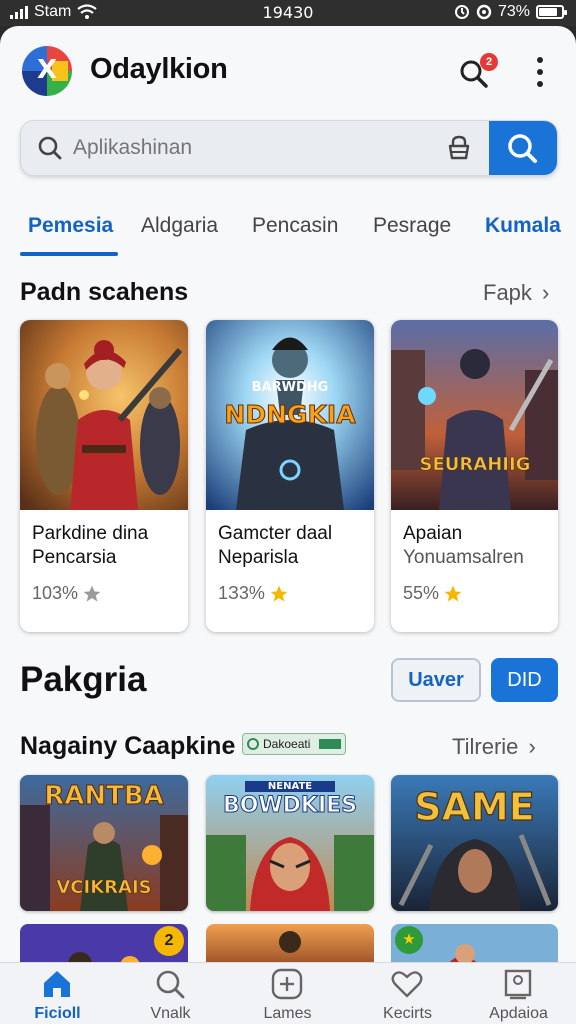 The width and height of the screenshot is (576, 1024). I want to click on art-title: NDNGKIA, so click(290, 415).